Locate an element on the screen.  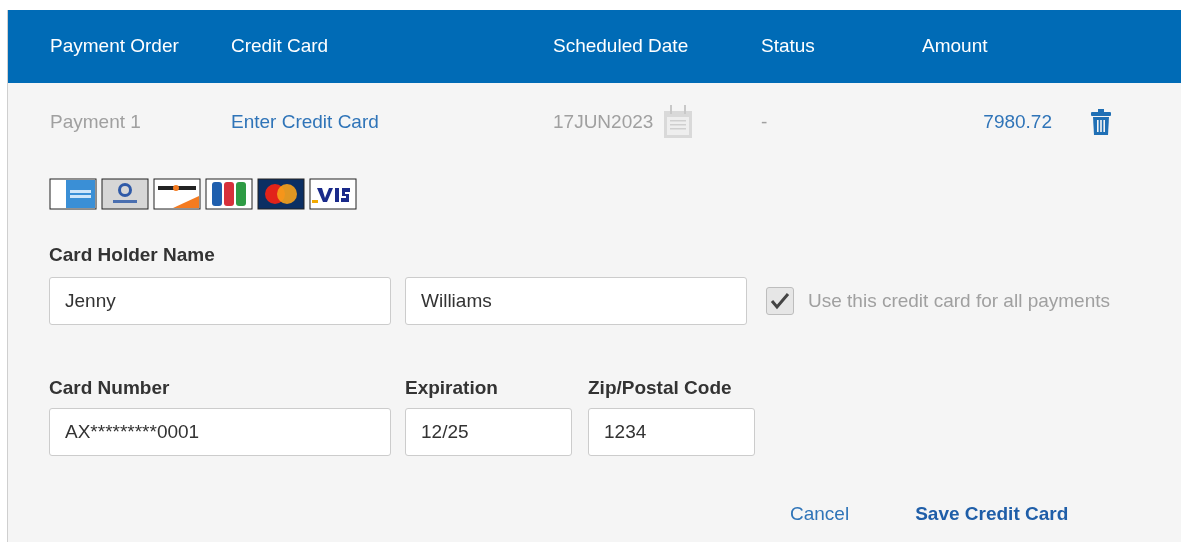
column-header: Credit Card is located at coordinates (280, 46).